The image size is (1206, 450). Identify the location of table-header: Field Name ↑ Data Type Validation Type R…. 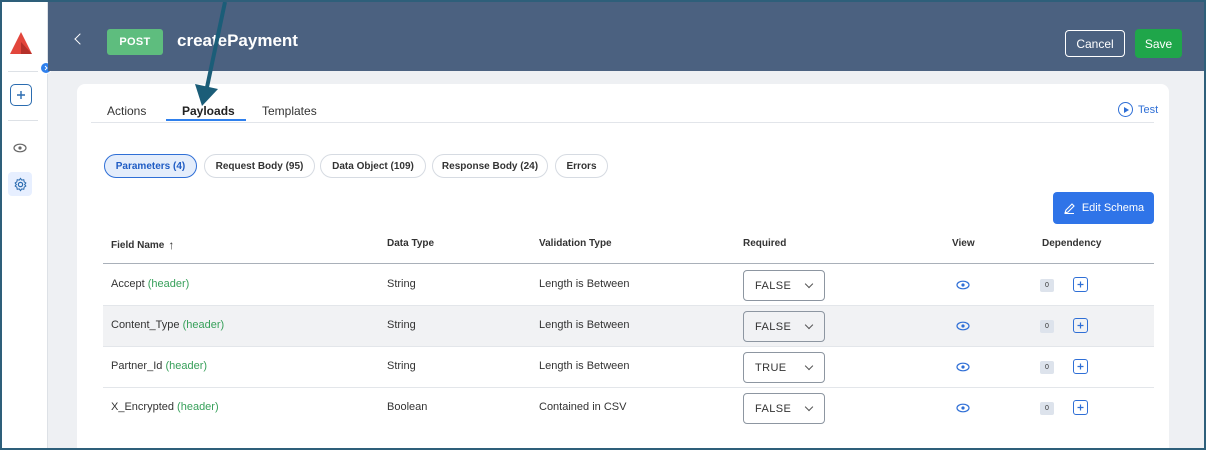
(628, 250).